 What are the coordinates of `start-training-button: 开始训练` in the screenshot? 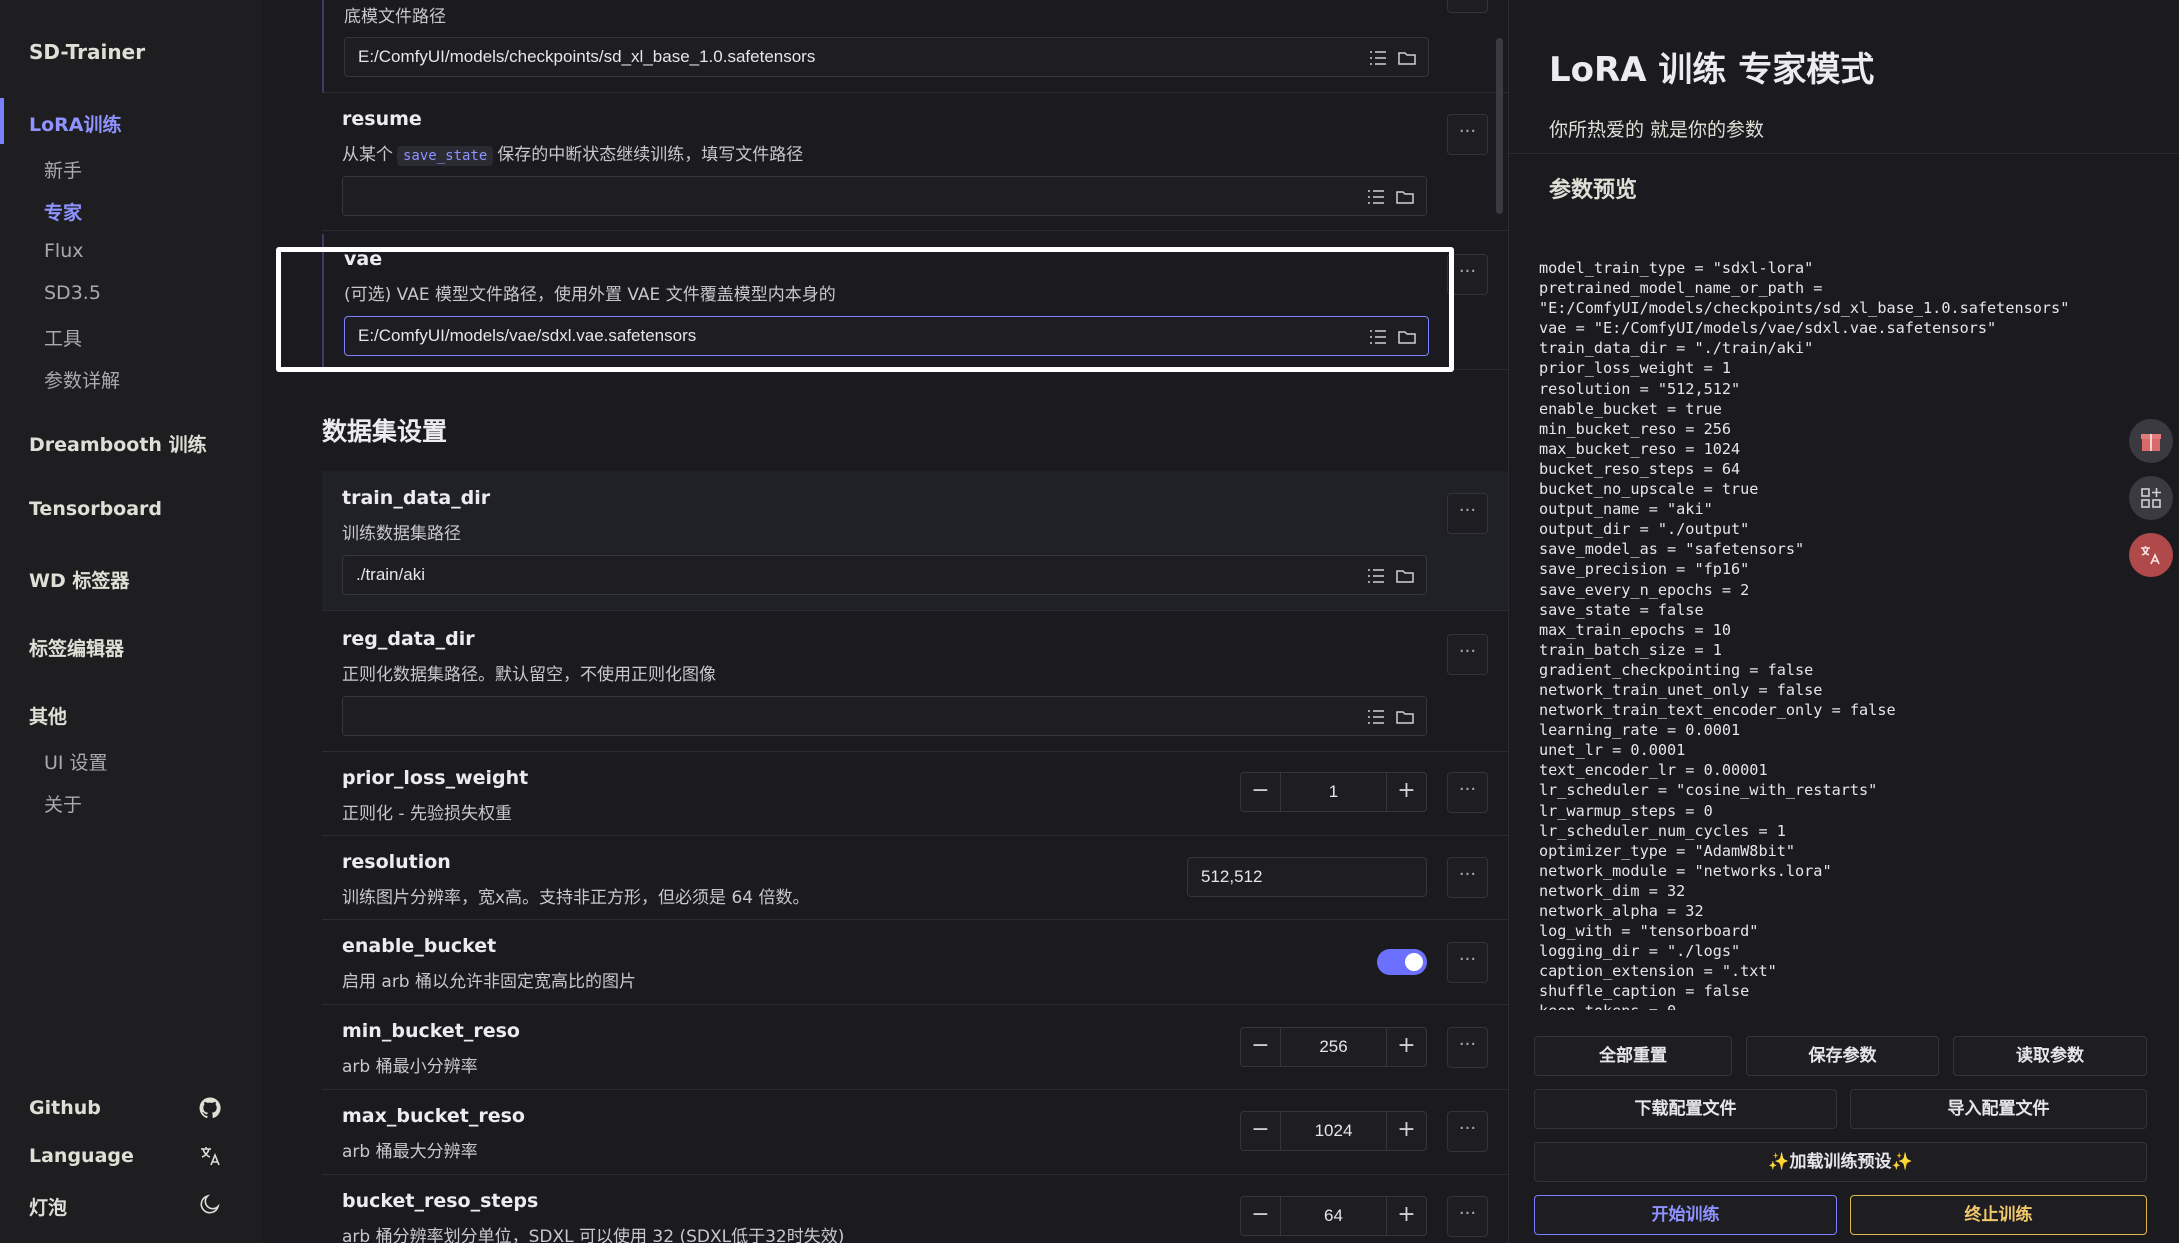 It's located at (1685, 1215).